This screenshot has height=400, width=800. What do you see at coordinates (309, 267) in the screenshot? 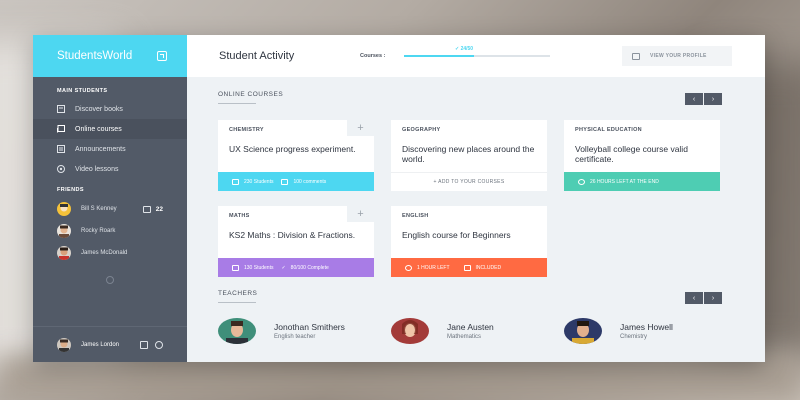
I see `course-completion: 80/100 Complete` at bounding box center [309, 267].